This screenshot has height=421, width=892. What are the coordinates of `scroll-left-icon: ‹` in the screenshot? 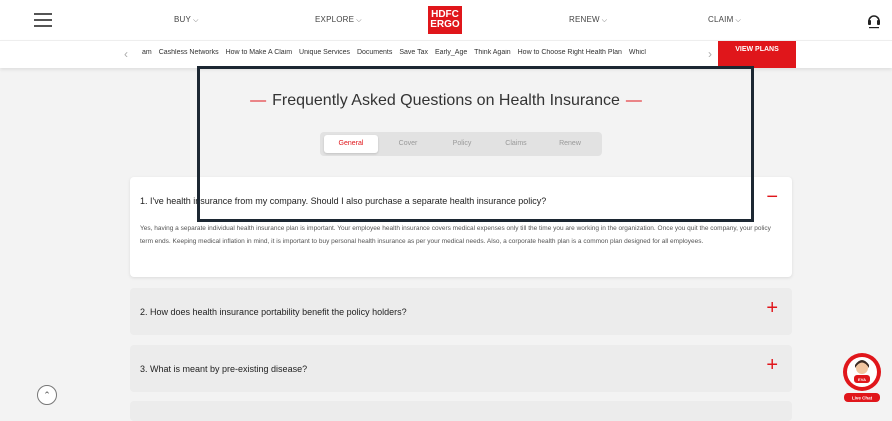 It's located at (126, 54).